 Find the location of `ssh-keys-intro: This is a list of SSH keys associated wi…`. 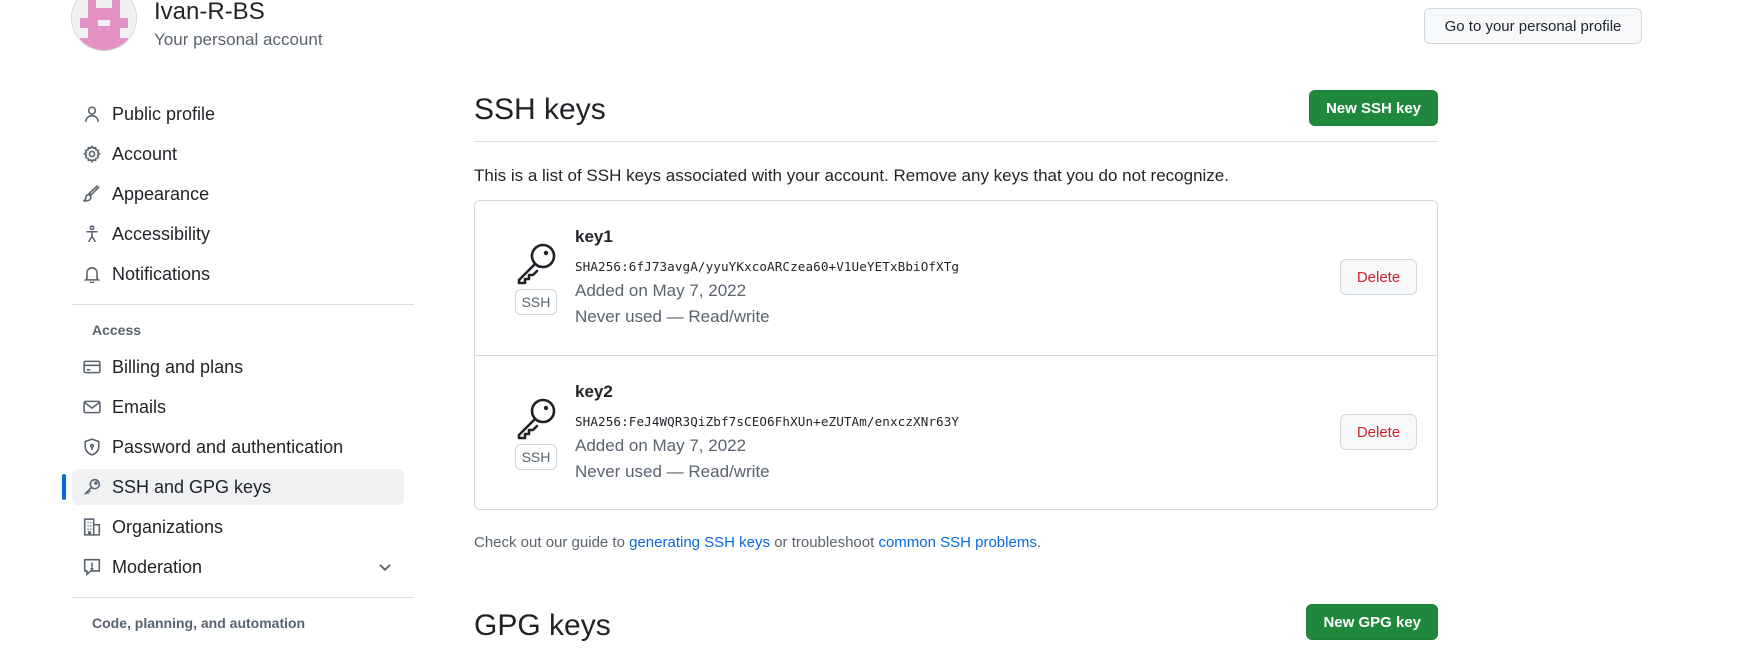

ssh-keys-intro: This is a list of SSH keys associated wi… is located at coordinates (851, 175).